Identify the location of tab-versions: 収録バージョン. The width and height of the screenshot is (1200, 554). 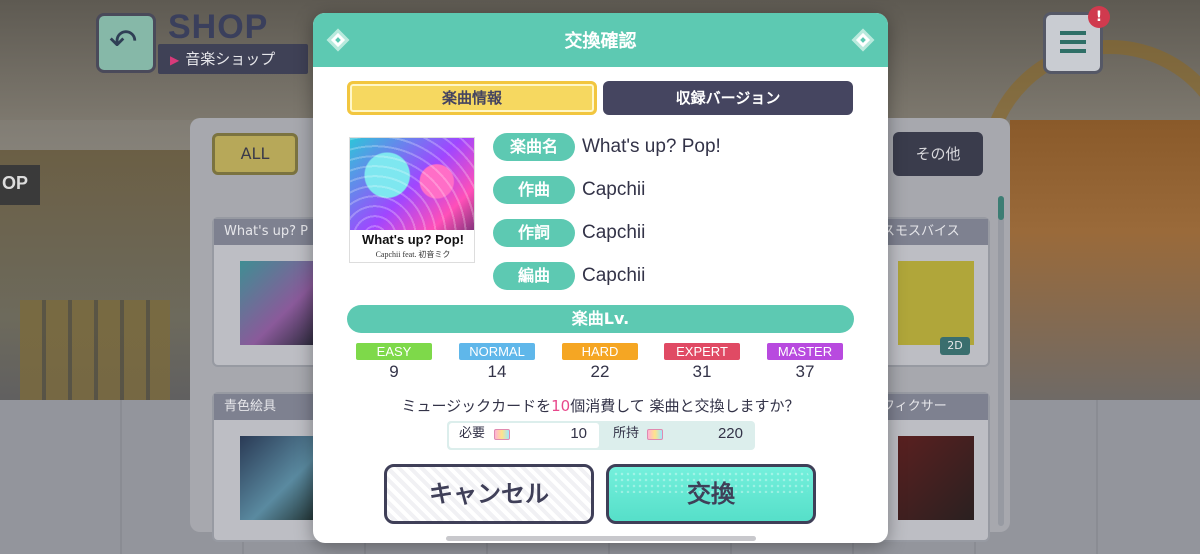
(728, 98).